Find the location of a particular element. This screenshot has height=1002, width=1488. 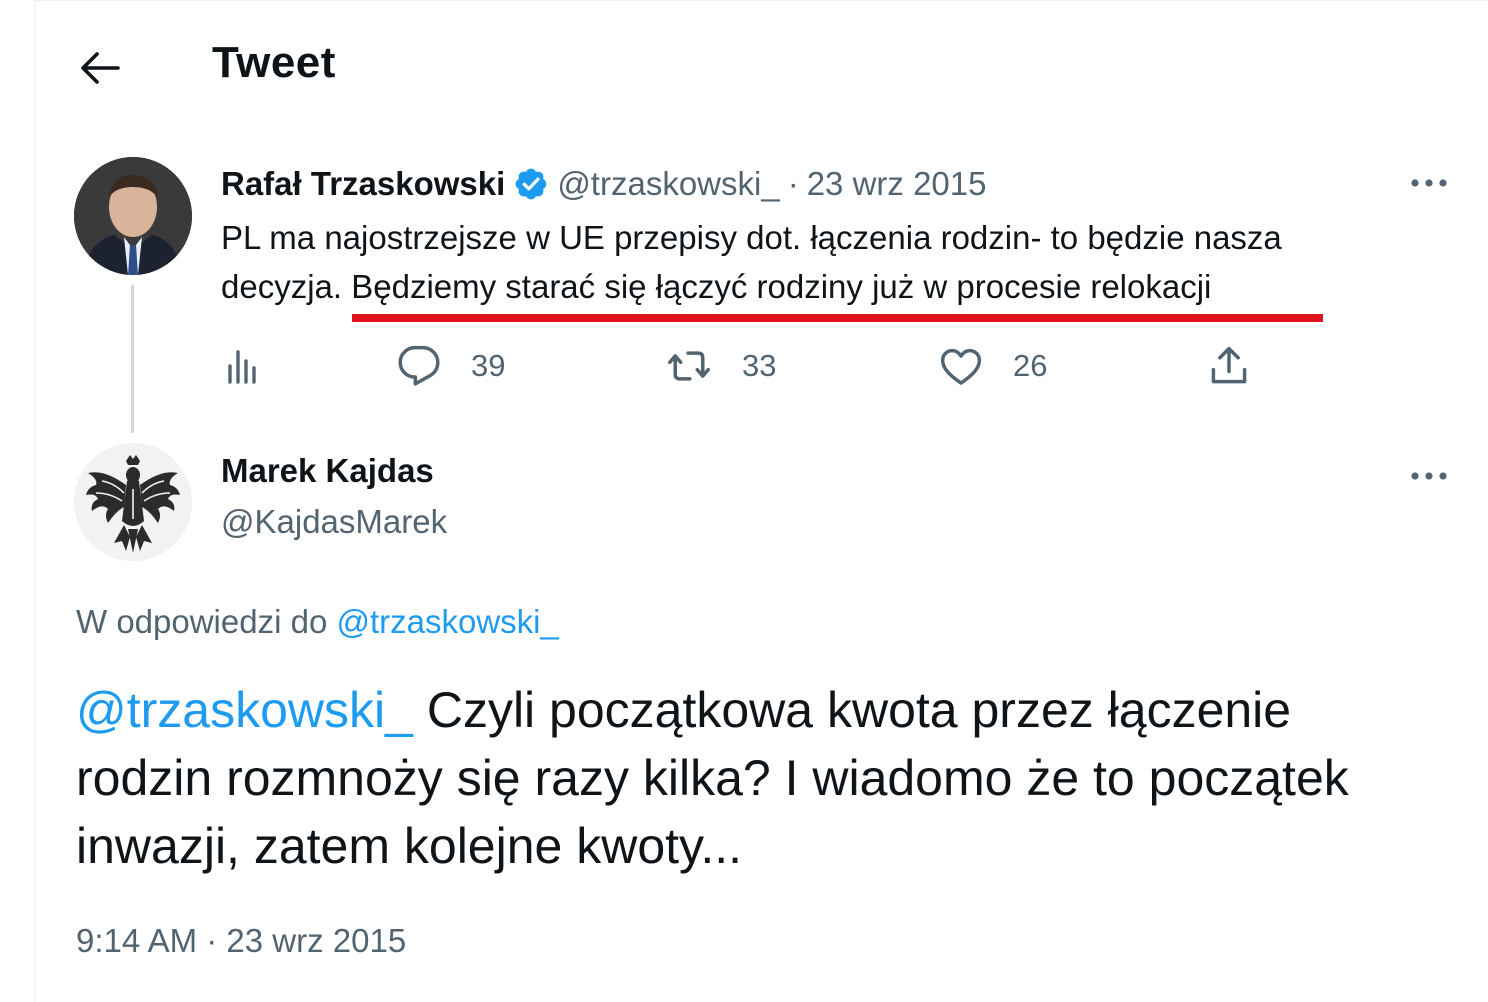

views-button is located at coordinates (244, 366).